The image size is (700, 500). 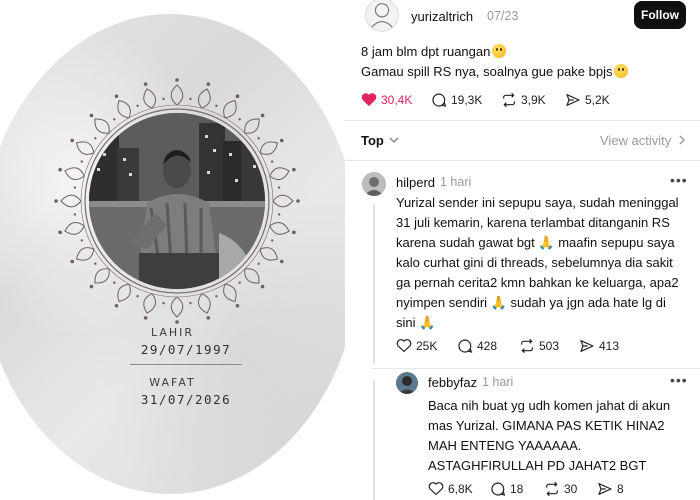 I want to click on share-button: 413, so click(x=599, y=346).